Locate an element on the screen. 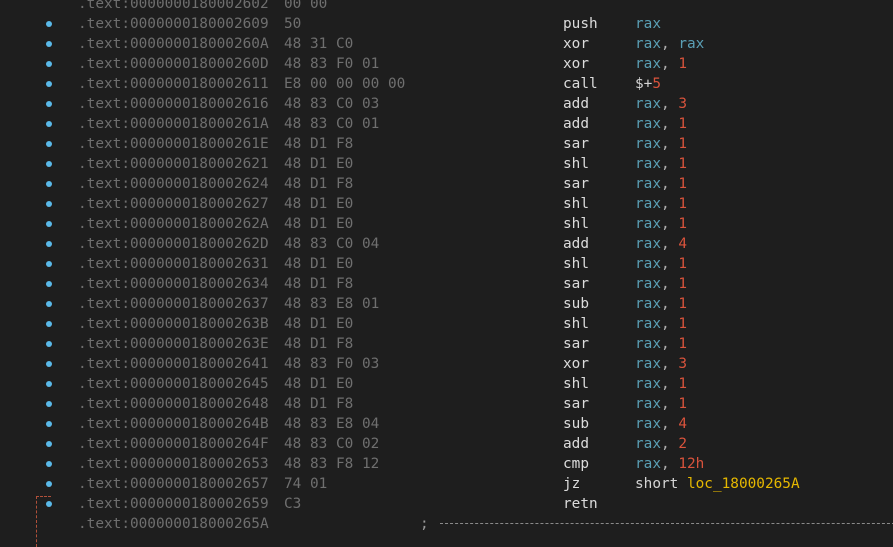 The height and width of the screenshot is (547, 893). listing-row: .text:0000000180002648 48 D1 F8 sar rax, 1 is located at coordinates (446, 404).